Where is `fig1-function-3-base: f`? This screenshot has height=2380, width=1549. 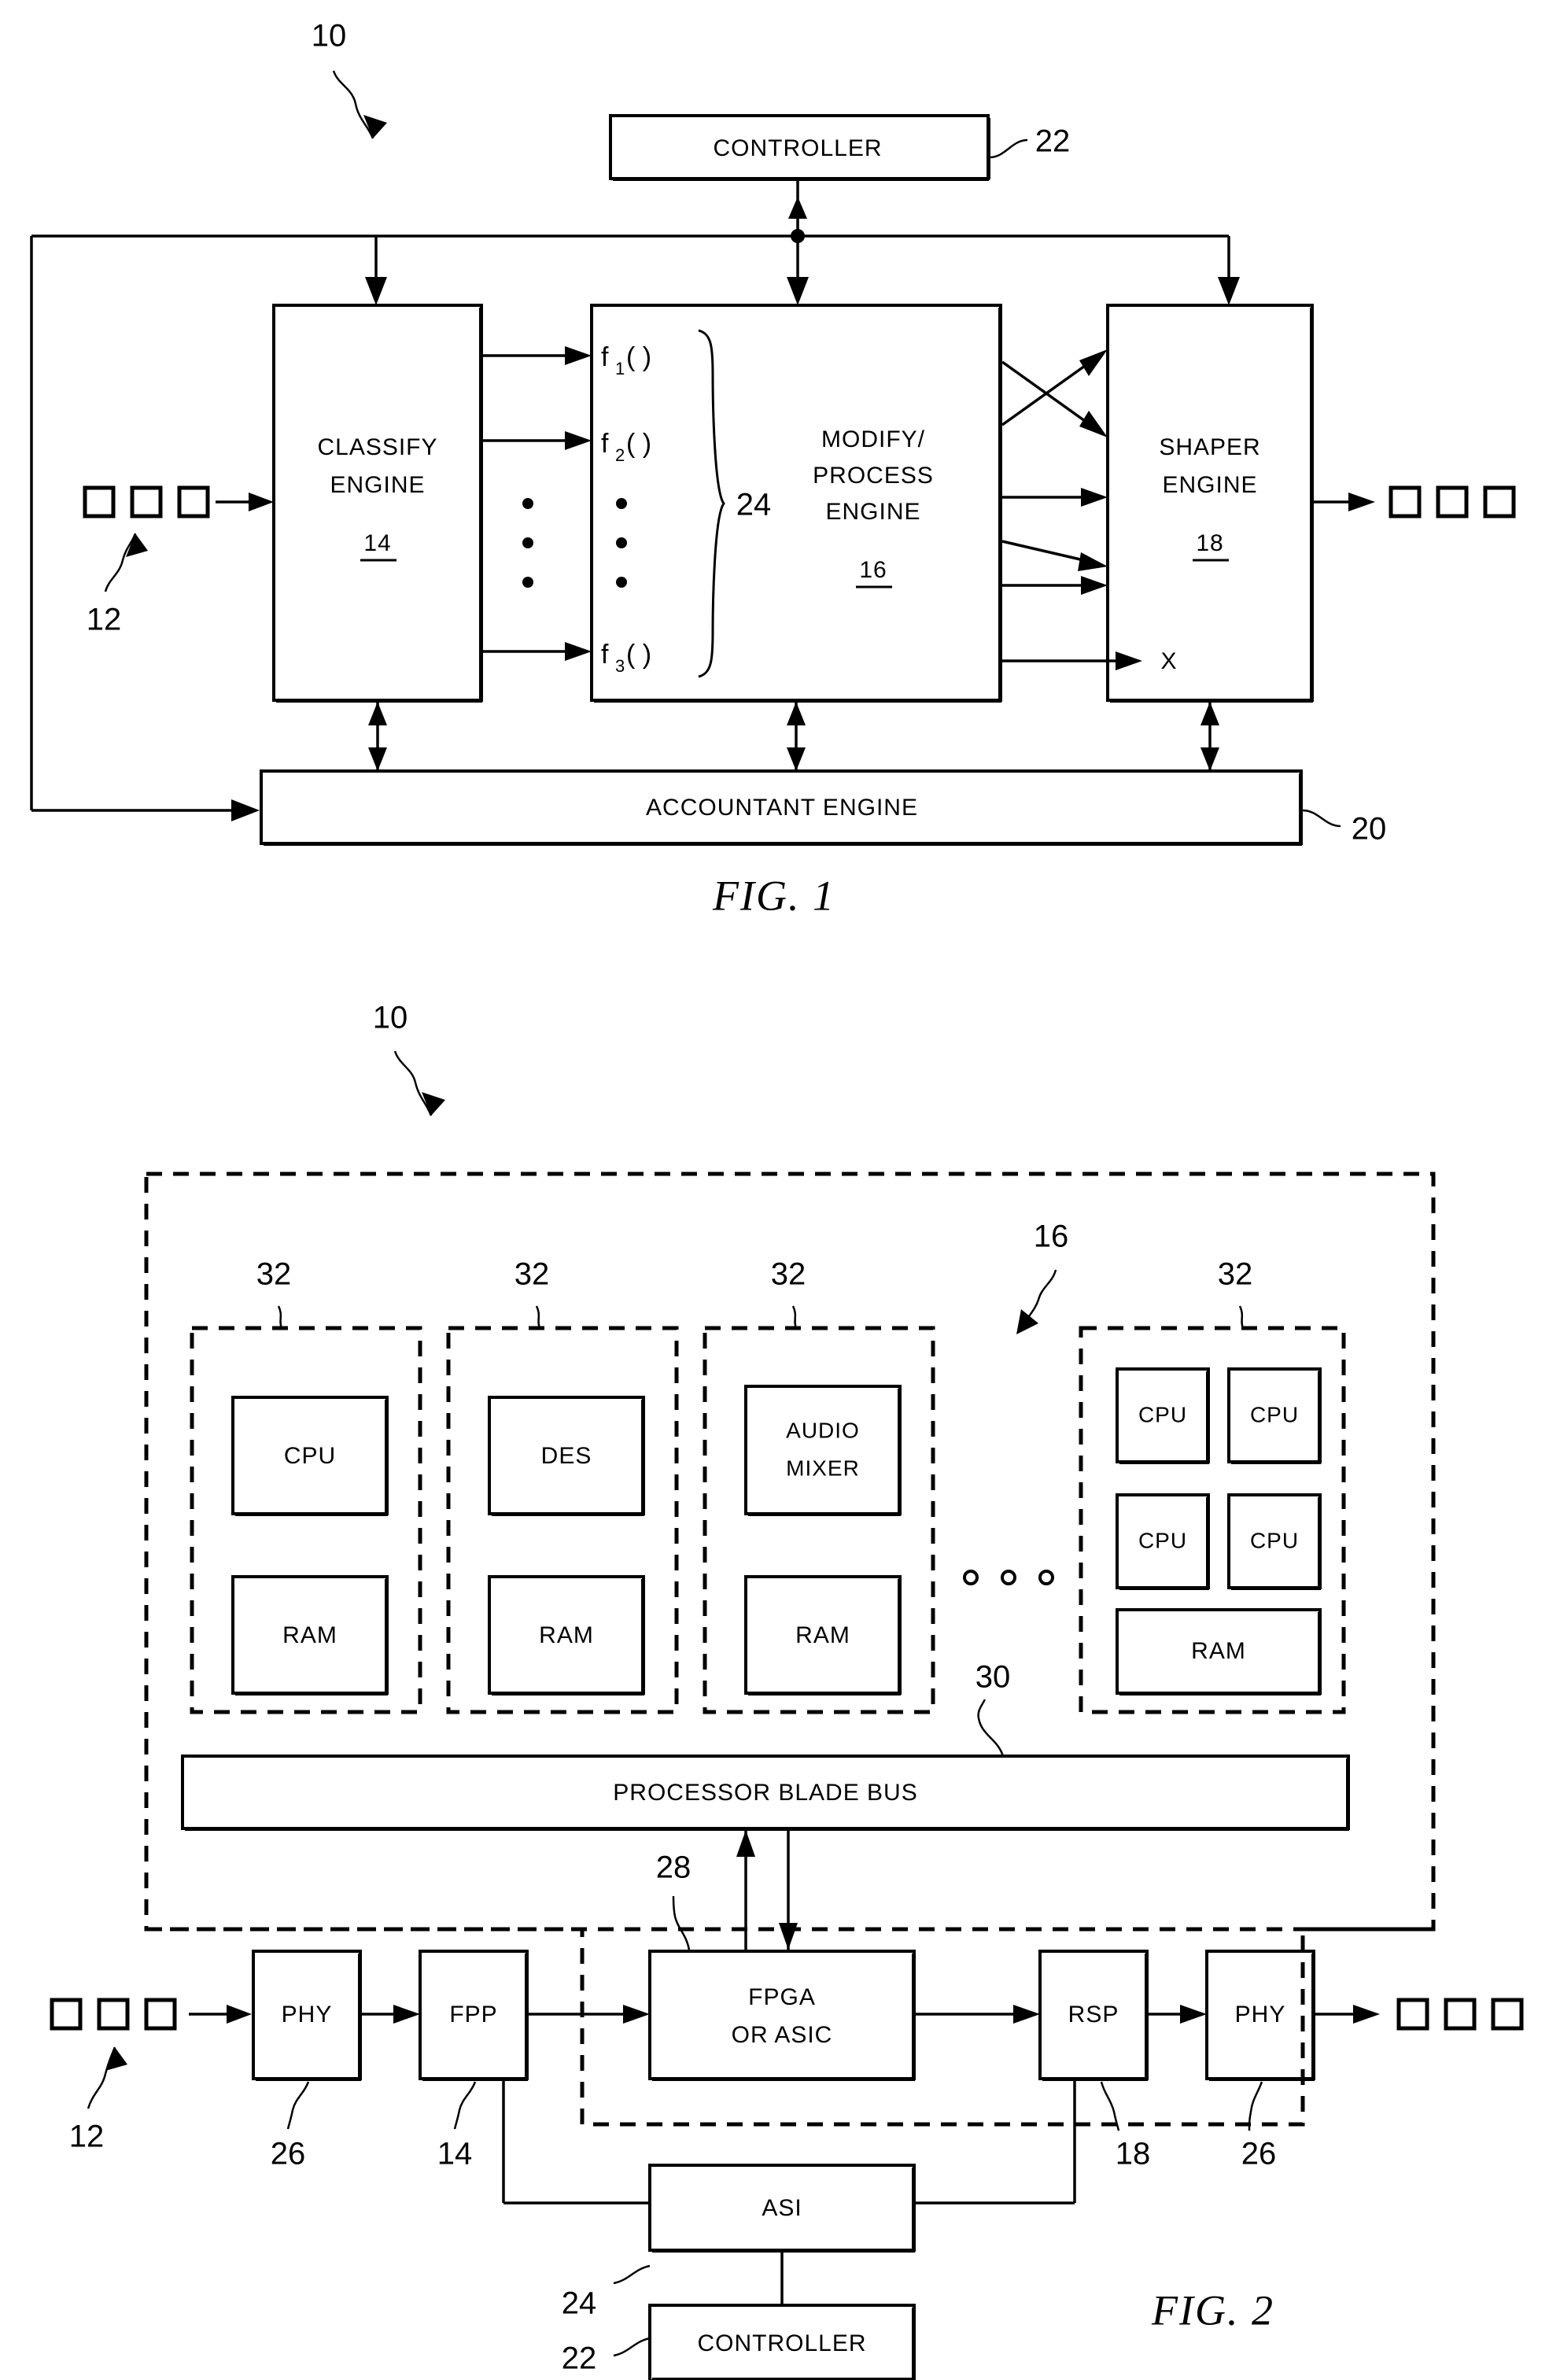 fig1-function-3-base: f is located at coordinates (605, 655).